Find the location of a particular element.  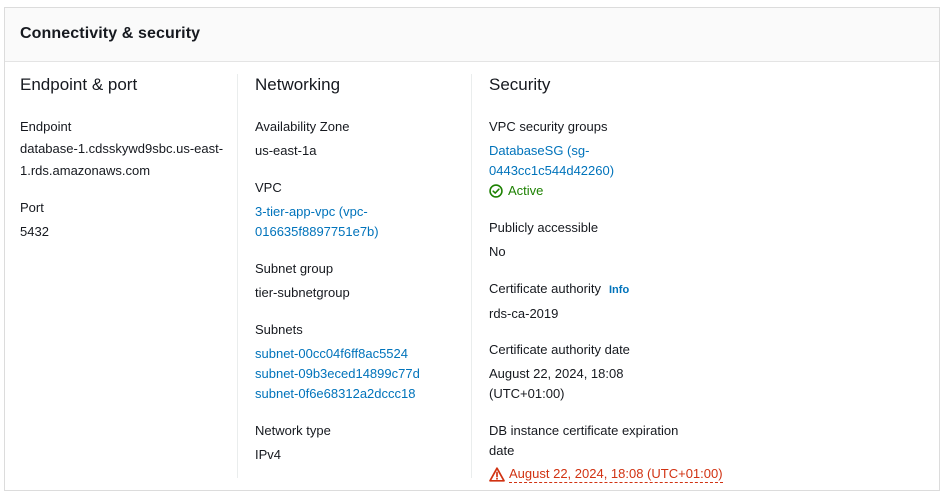

endpoint-value-line: 1.rds.amazonaws.com is located at coordinates (85, 170).